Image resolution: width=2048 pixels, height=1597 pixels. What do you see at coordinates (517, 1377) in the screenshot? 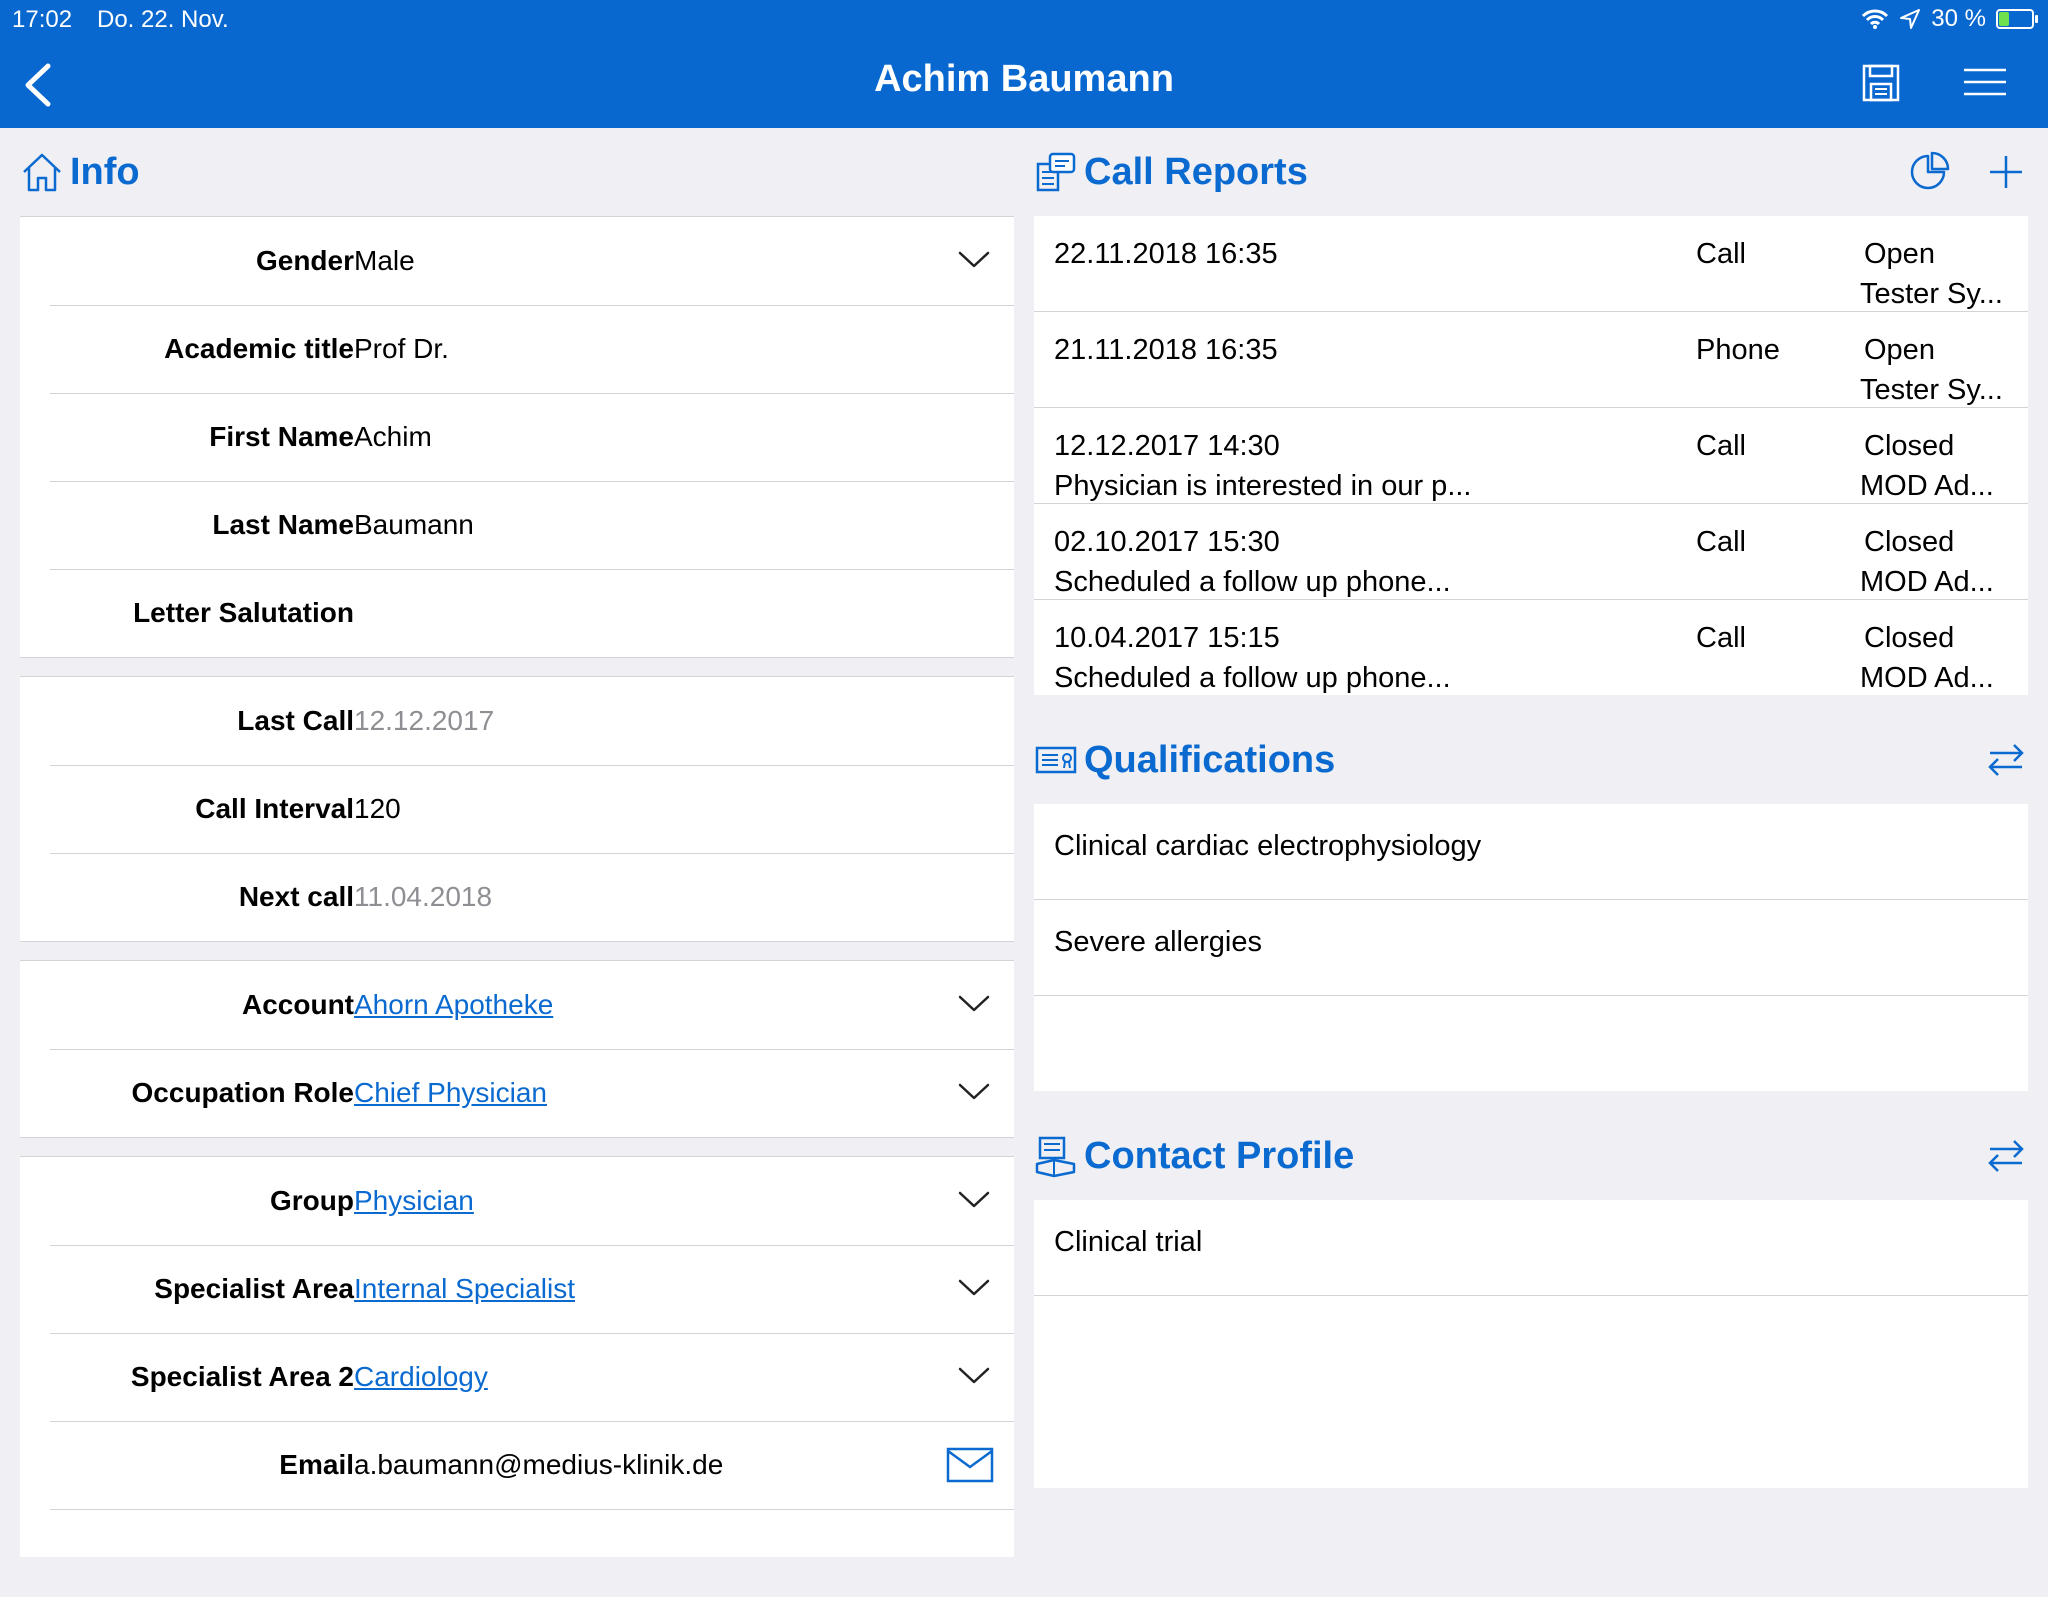
I see `field-specialist-area-2: Specialist Area 2 Cardiology` at bounding box center [517, 1377].